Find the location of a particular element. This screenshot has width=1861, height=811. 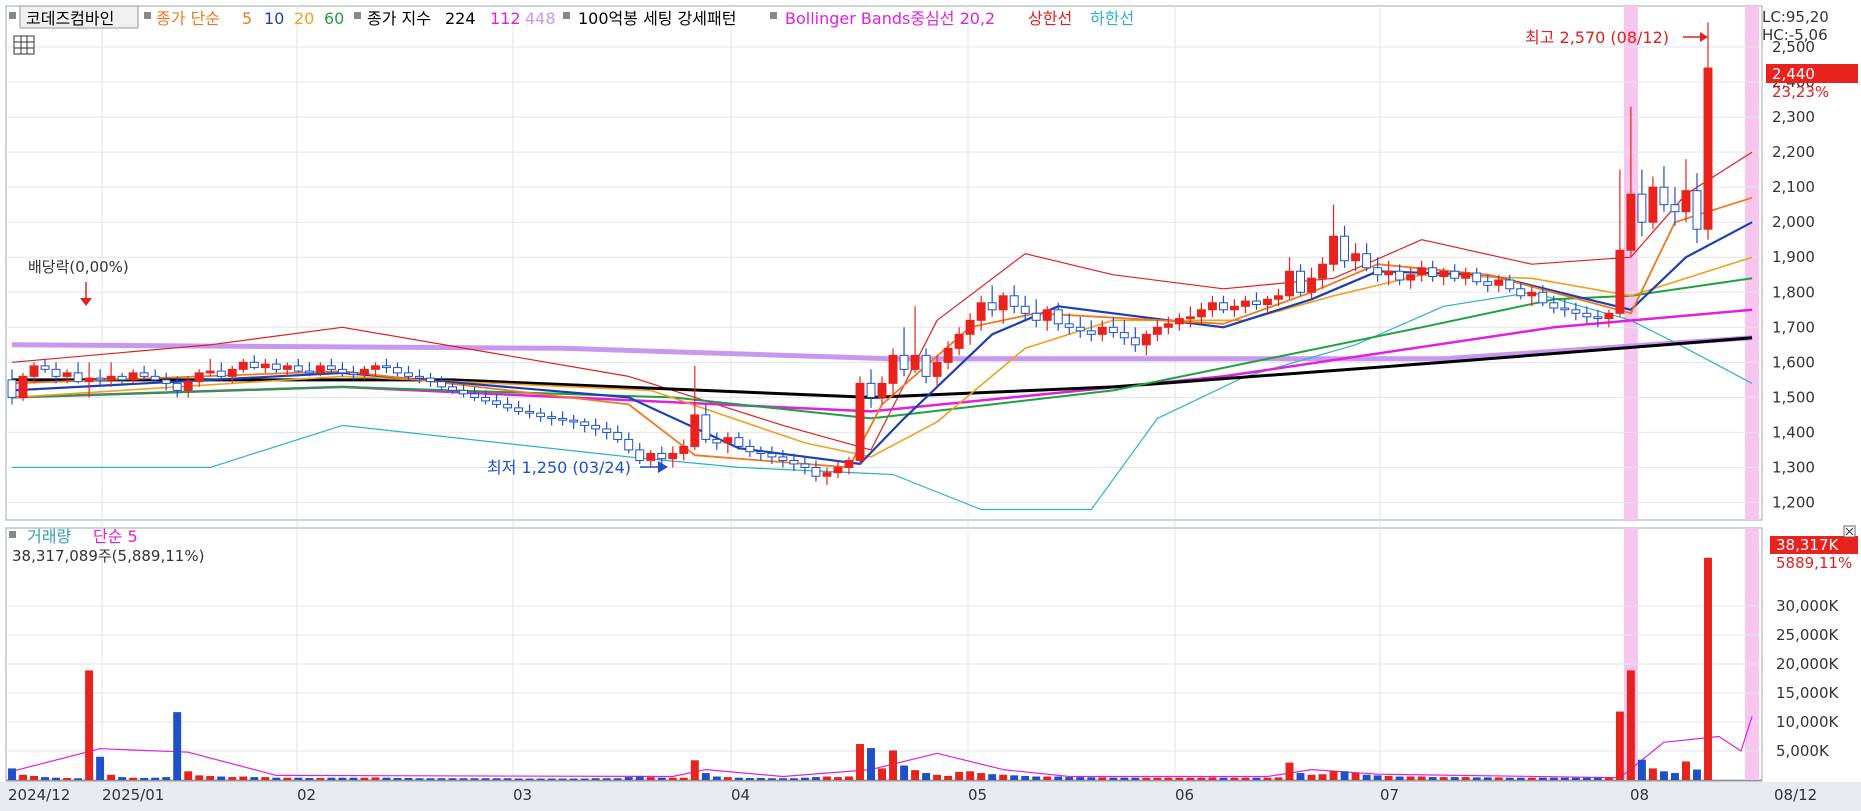

volume-title: 거래량 is located at coordinates (49, 536).